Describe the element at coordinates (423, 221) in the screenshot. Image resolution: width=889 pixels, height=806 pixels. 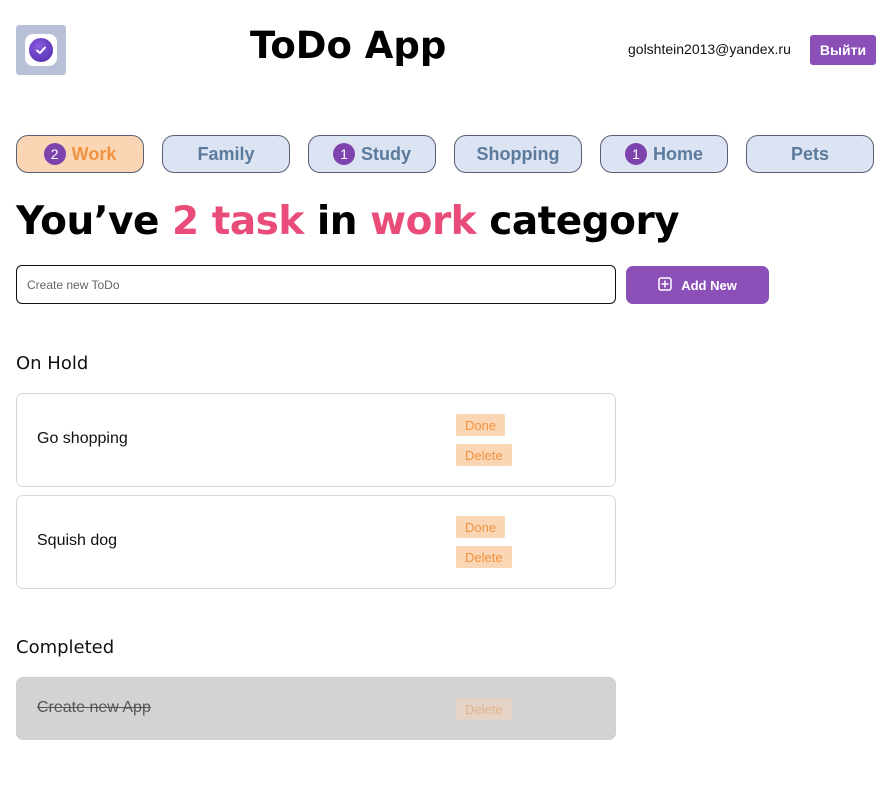
I see `category-name-text: work` at that location.